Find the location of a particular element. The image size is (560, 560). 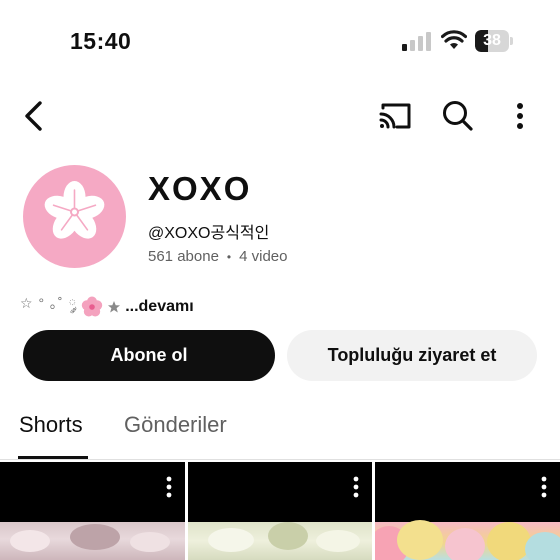

channel-name: XOXO is located at coordinates (200, 188).